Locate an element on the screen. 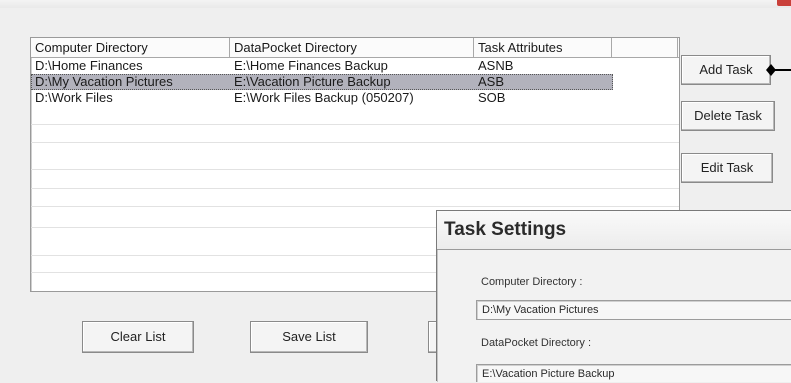  cell-computer-directory: D:\Home Finances is located at coordinates (89, 65).